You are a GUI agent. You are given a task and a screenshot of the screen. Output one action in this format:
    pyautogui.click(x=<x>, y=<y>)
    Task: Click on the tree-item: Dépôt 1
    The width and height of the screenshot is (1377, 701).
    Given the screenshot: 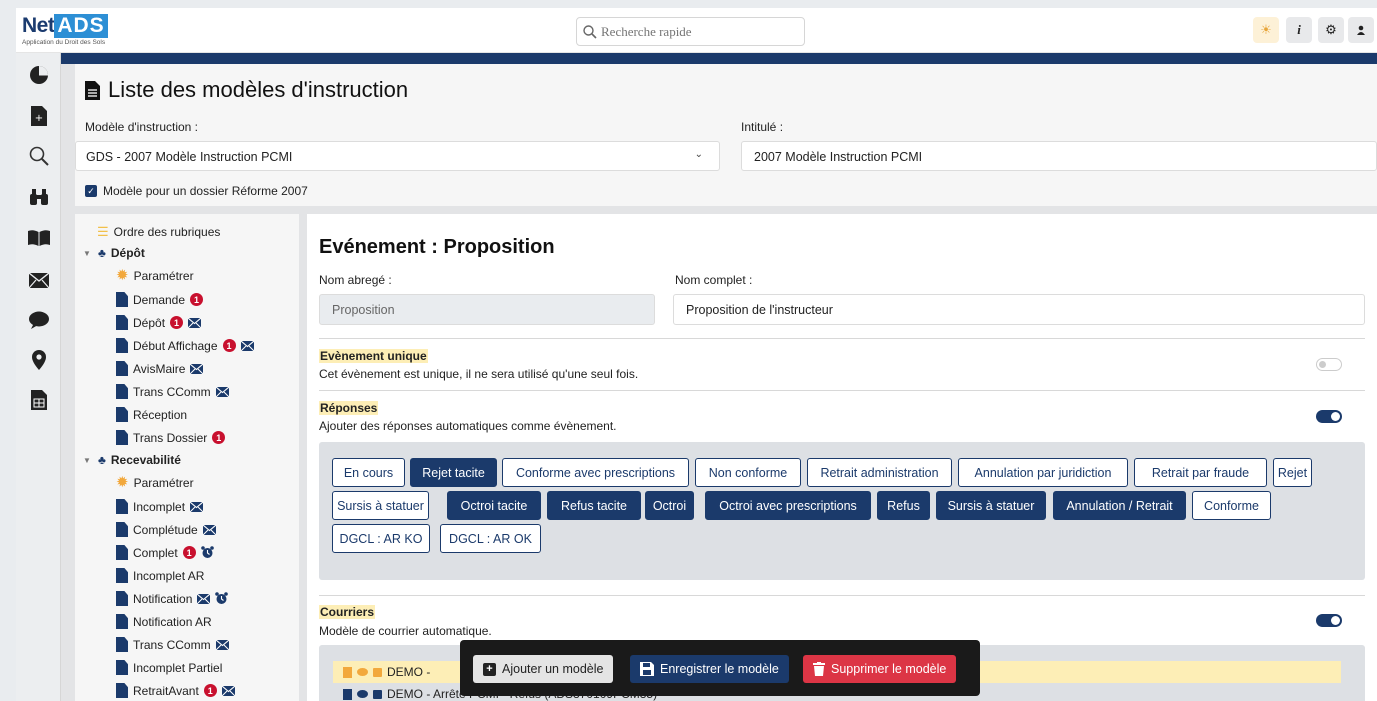 What is the action you would take?
    pyautogui.click(x=159, y=322)
    